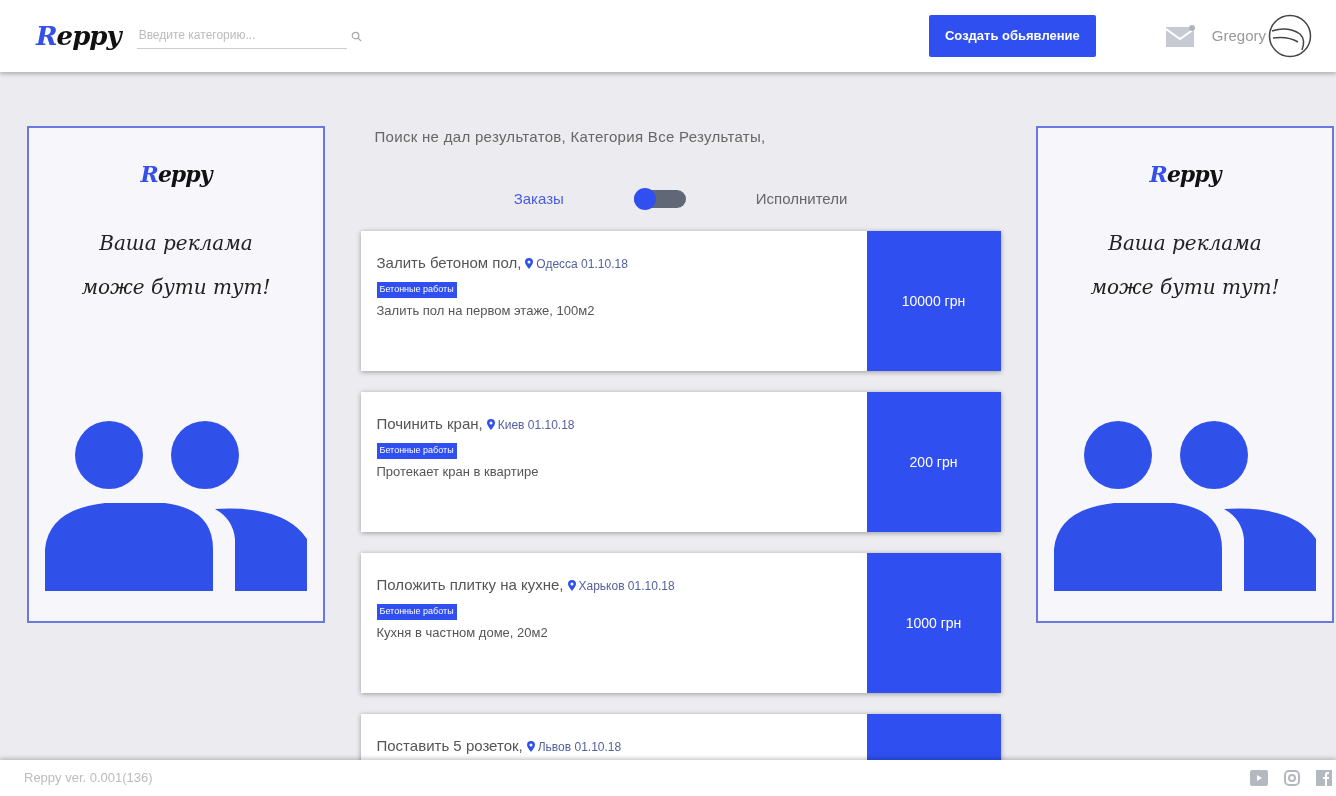 The image size is (1336, 796). What do you see at coordinates (462, 632) in the screenshot?
I see `order-description: Кухня в частном доме, 20м2` at bounding box center [462, 632].